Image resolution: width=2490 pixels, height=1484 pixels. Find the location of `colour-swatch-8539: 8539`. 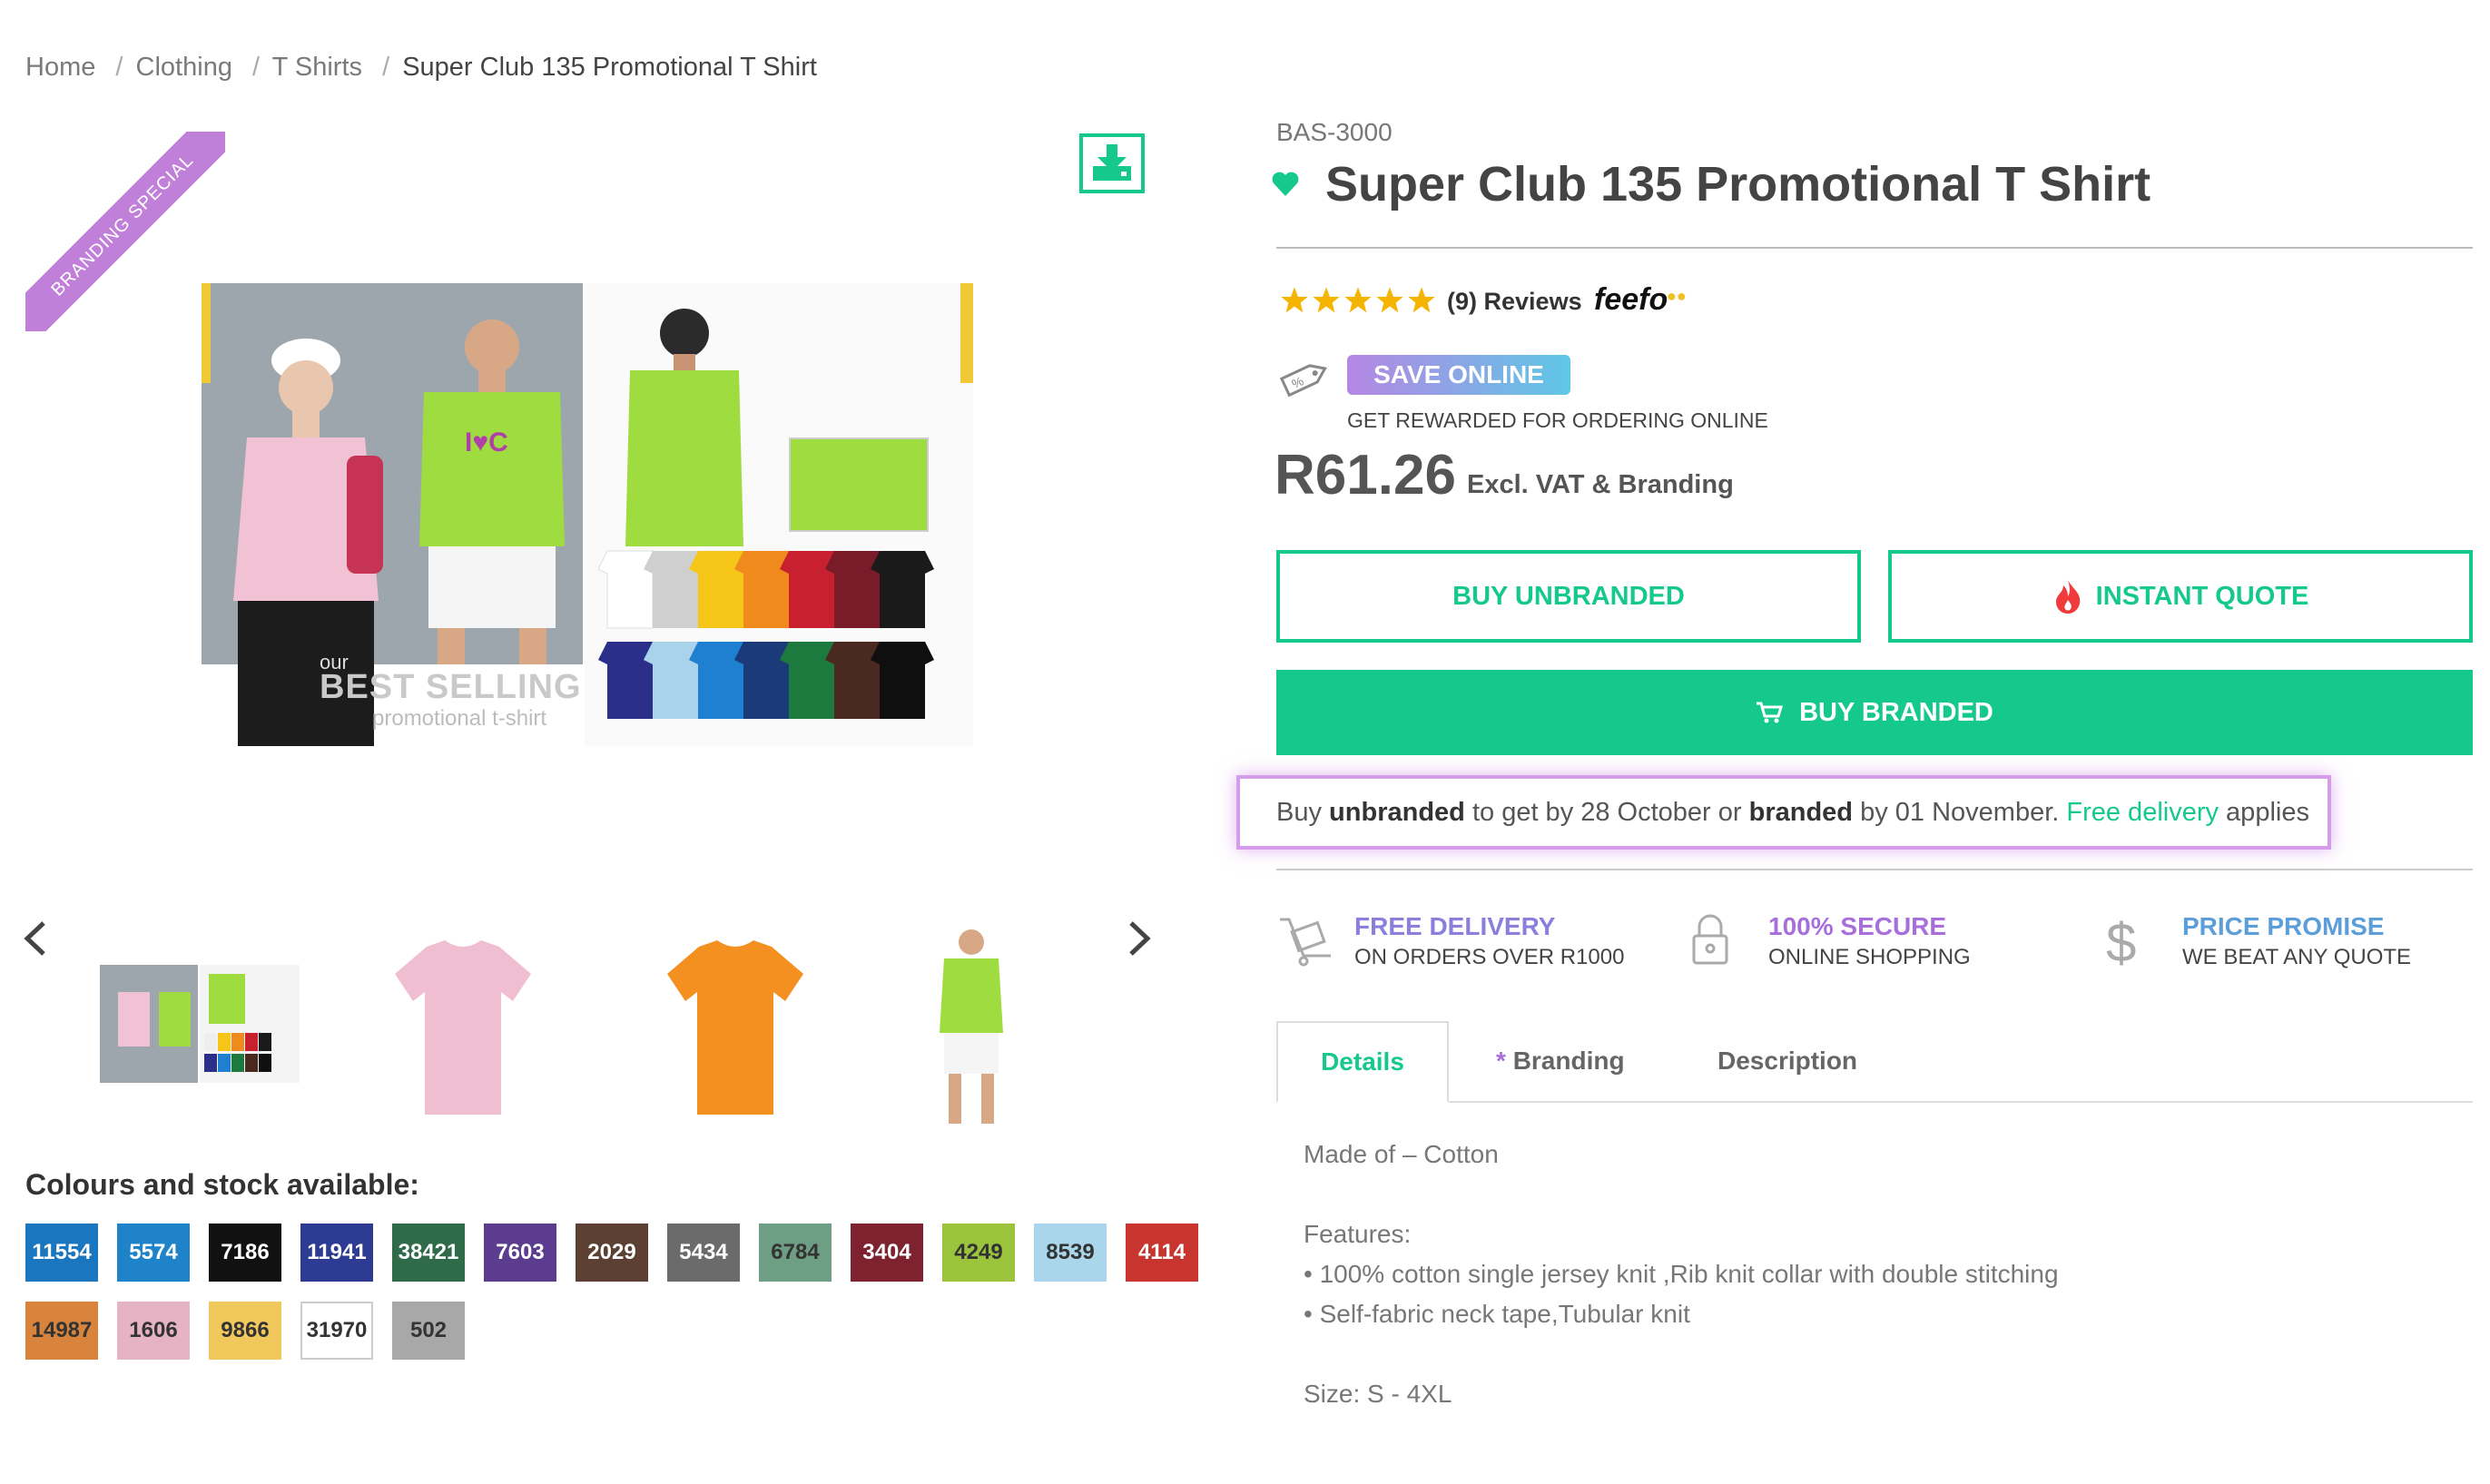

colour-swatch-8539: 8539 is located at coordinates (1070, 1253).